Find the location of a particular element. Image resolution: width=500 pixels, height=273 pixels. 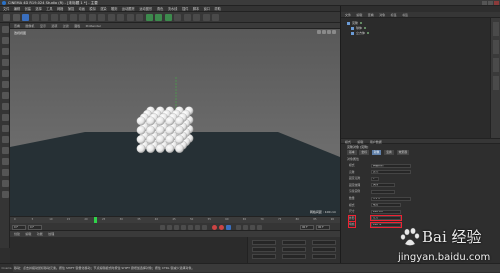

keyframe-rotate-button is located at coordinates (245, 227).